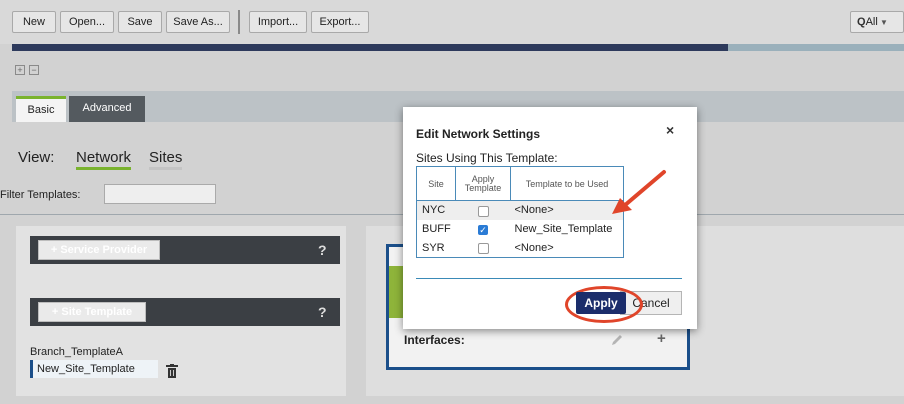 The image size is (904, 404). What do you see at coordinates (882, 22) in the screenshot?
I see `chevron-down-icon: ▼` at bounding box center [882, 22].